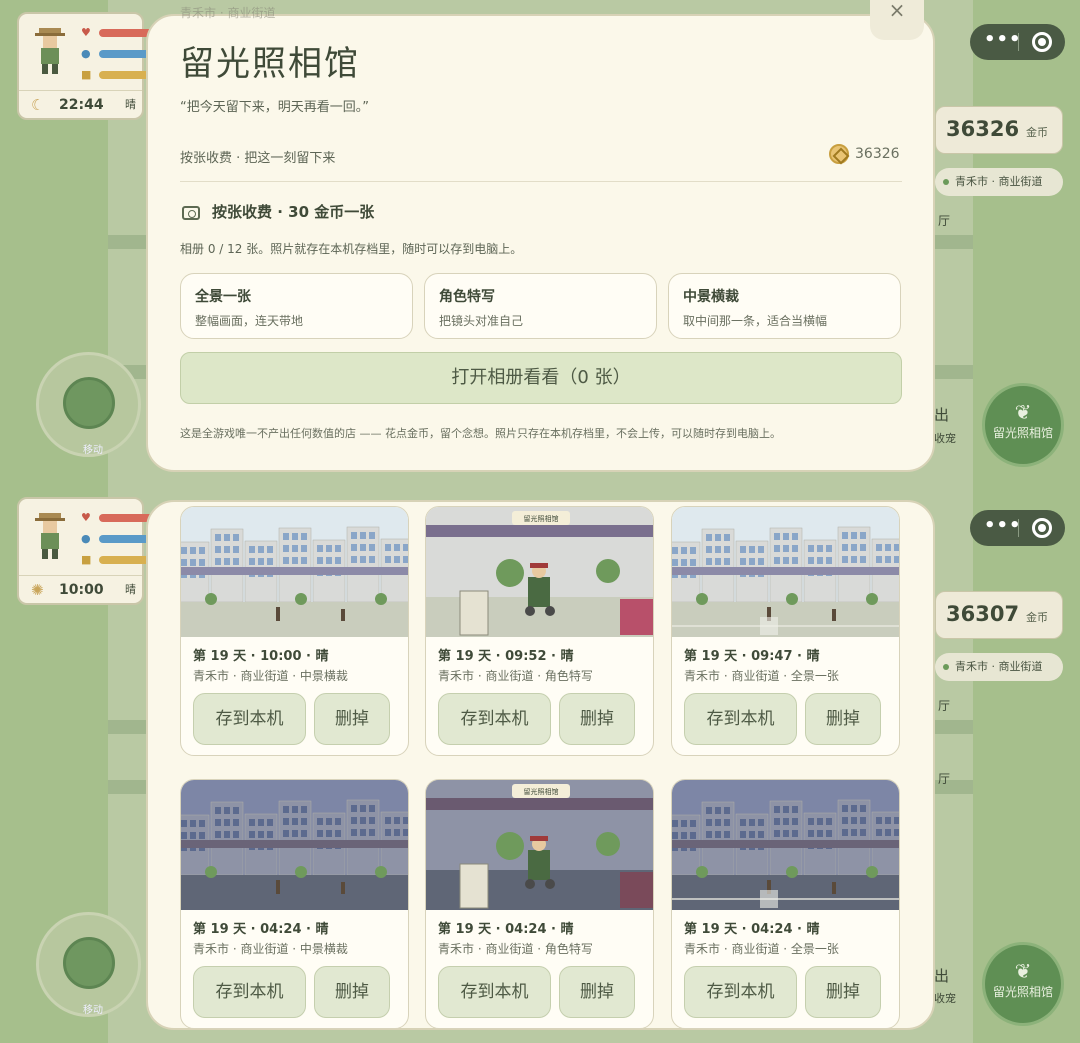  What do you see at coordinates (541, 378) in the screenshot?
I see `open-album-button: 打开相册看看（0 张）` at bounding box center [541, 378].